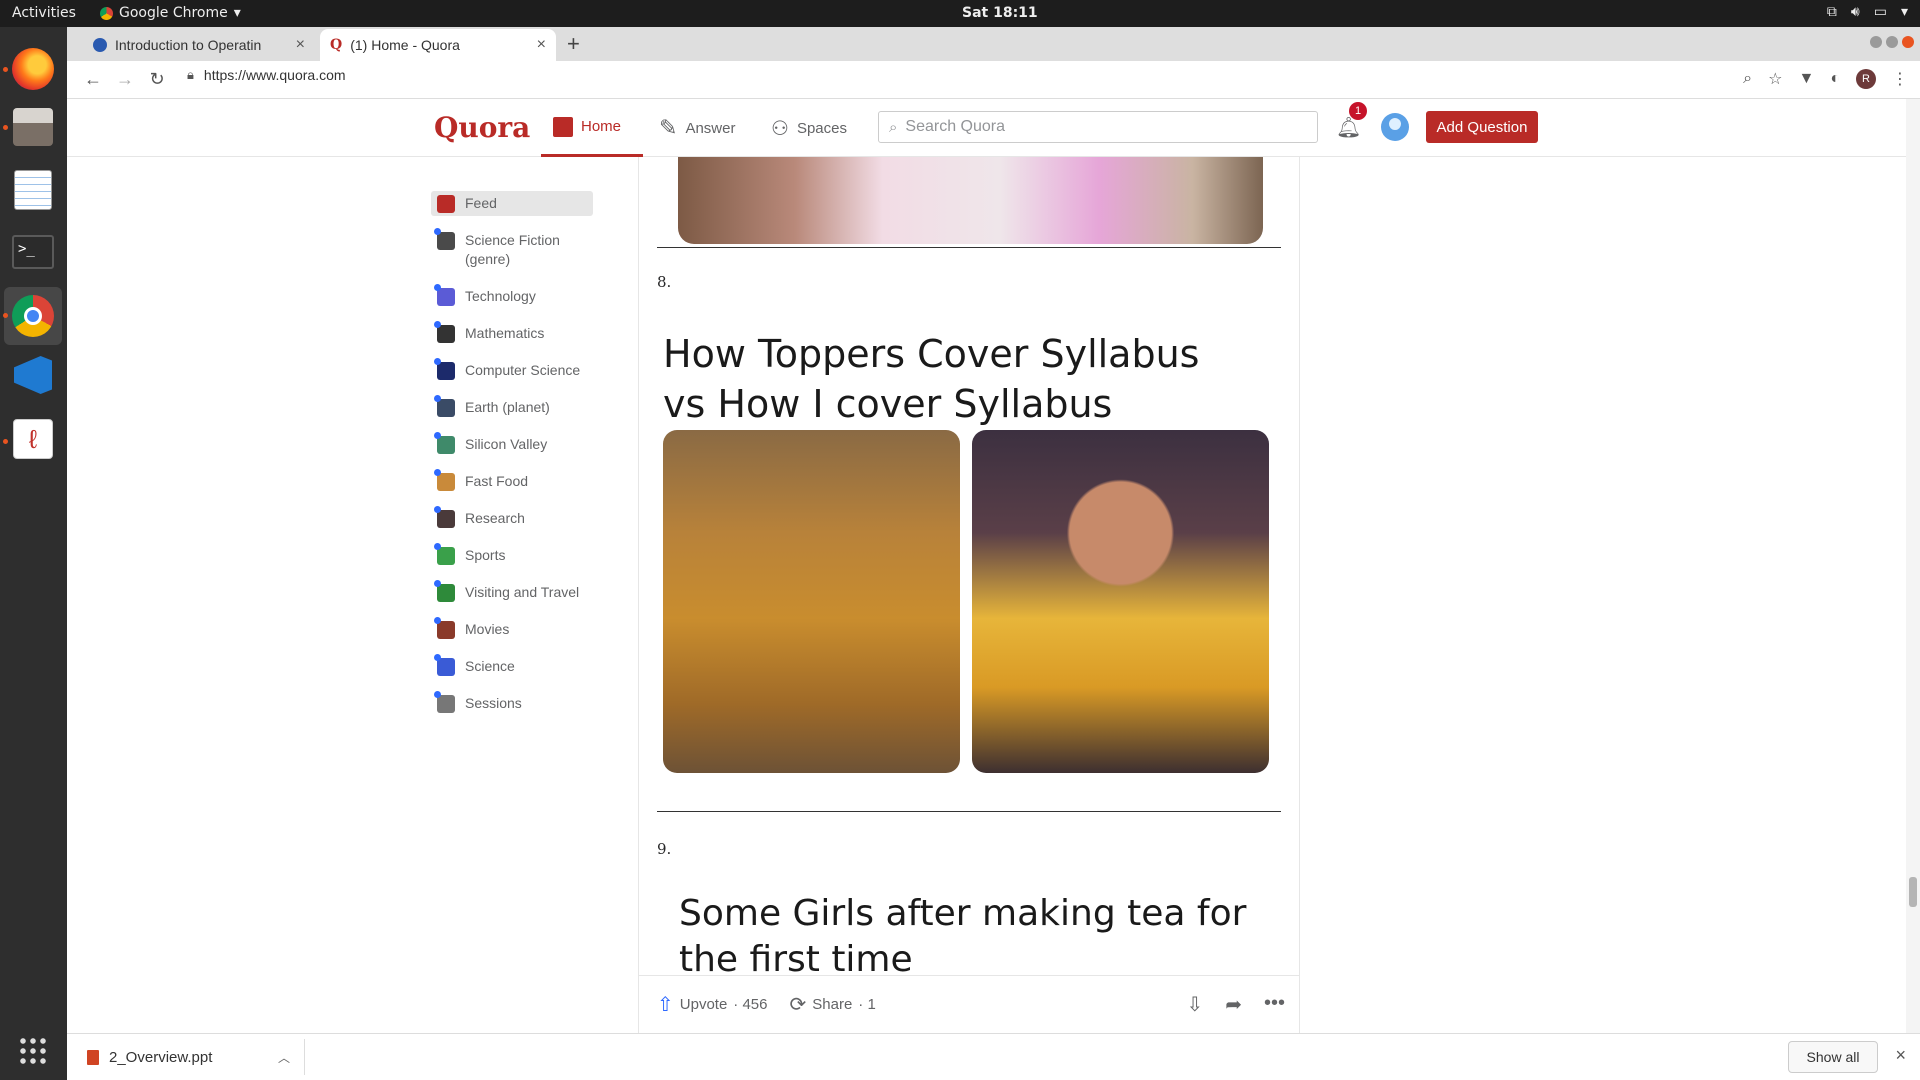 This screenshot has height=1080, width=1920. What do you see at coordinates (336, 45) in the screenshot?
I see `quora-favicon-icon: Q` at bounding box center [336, 45].